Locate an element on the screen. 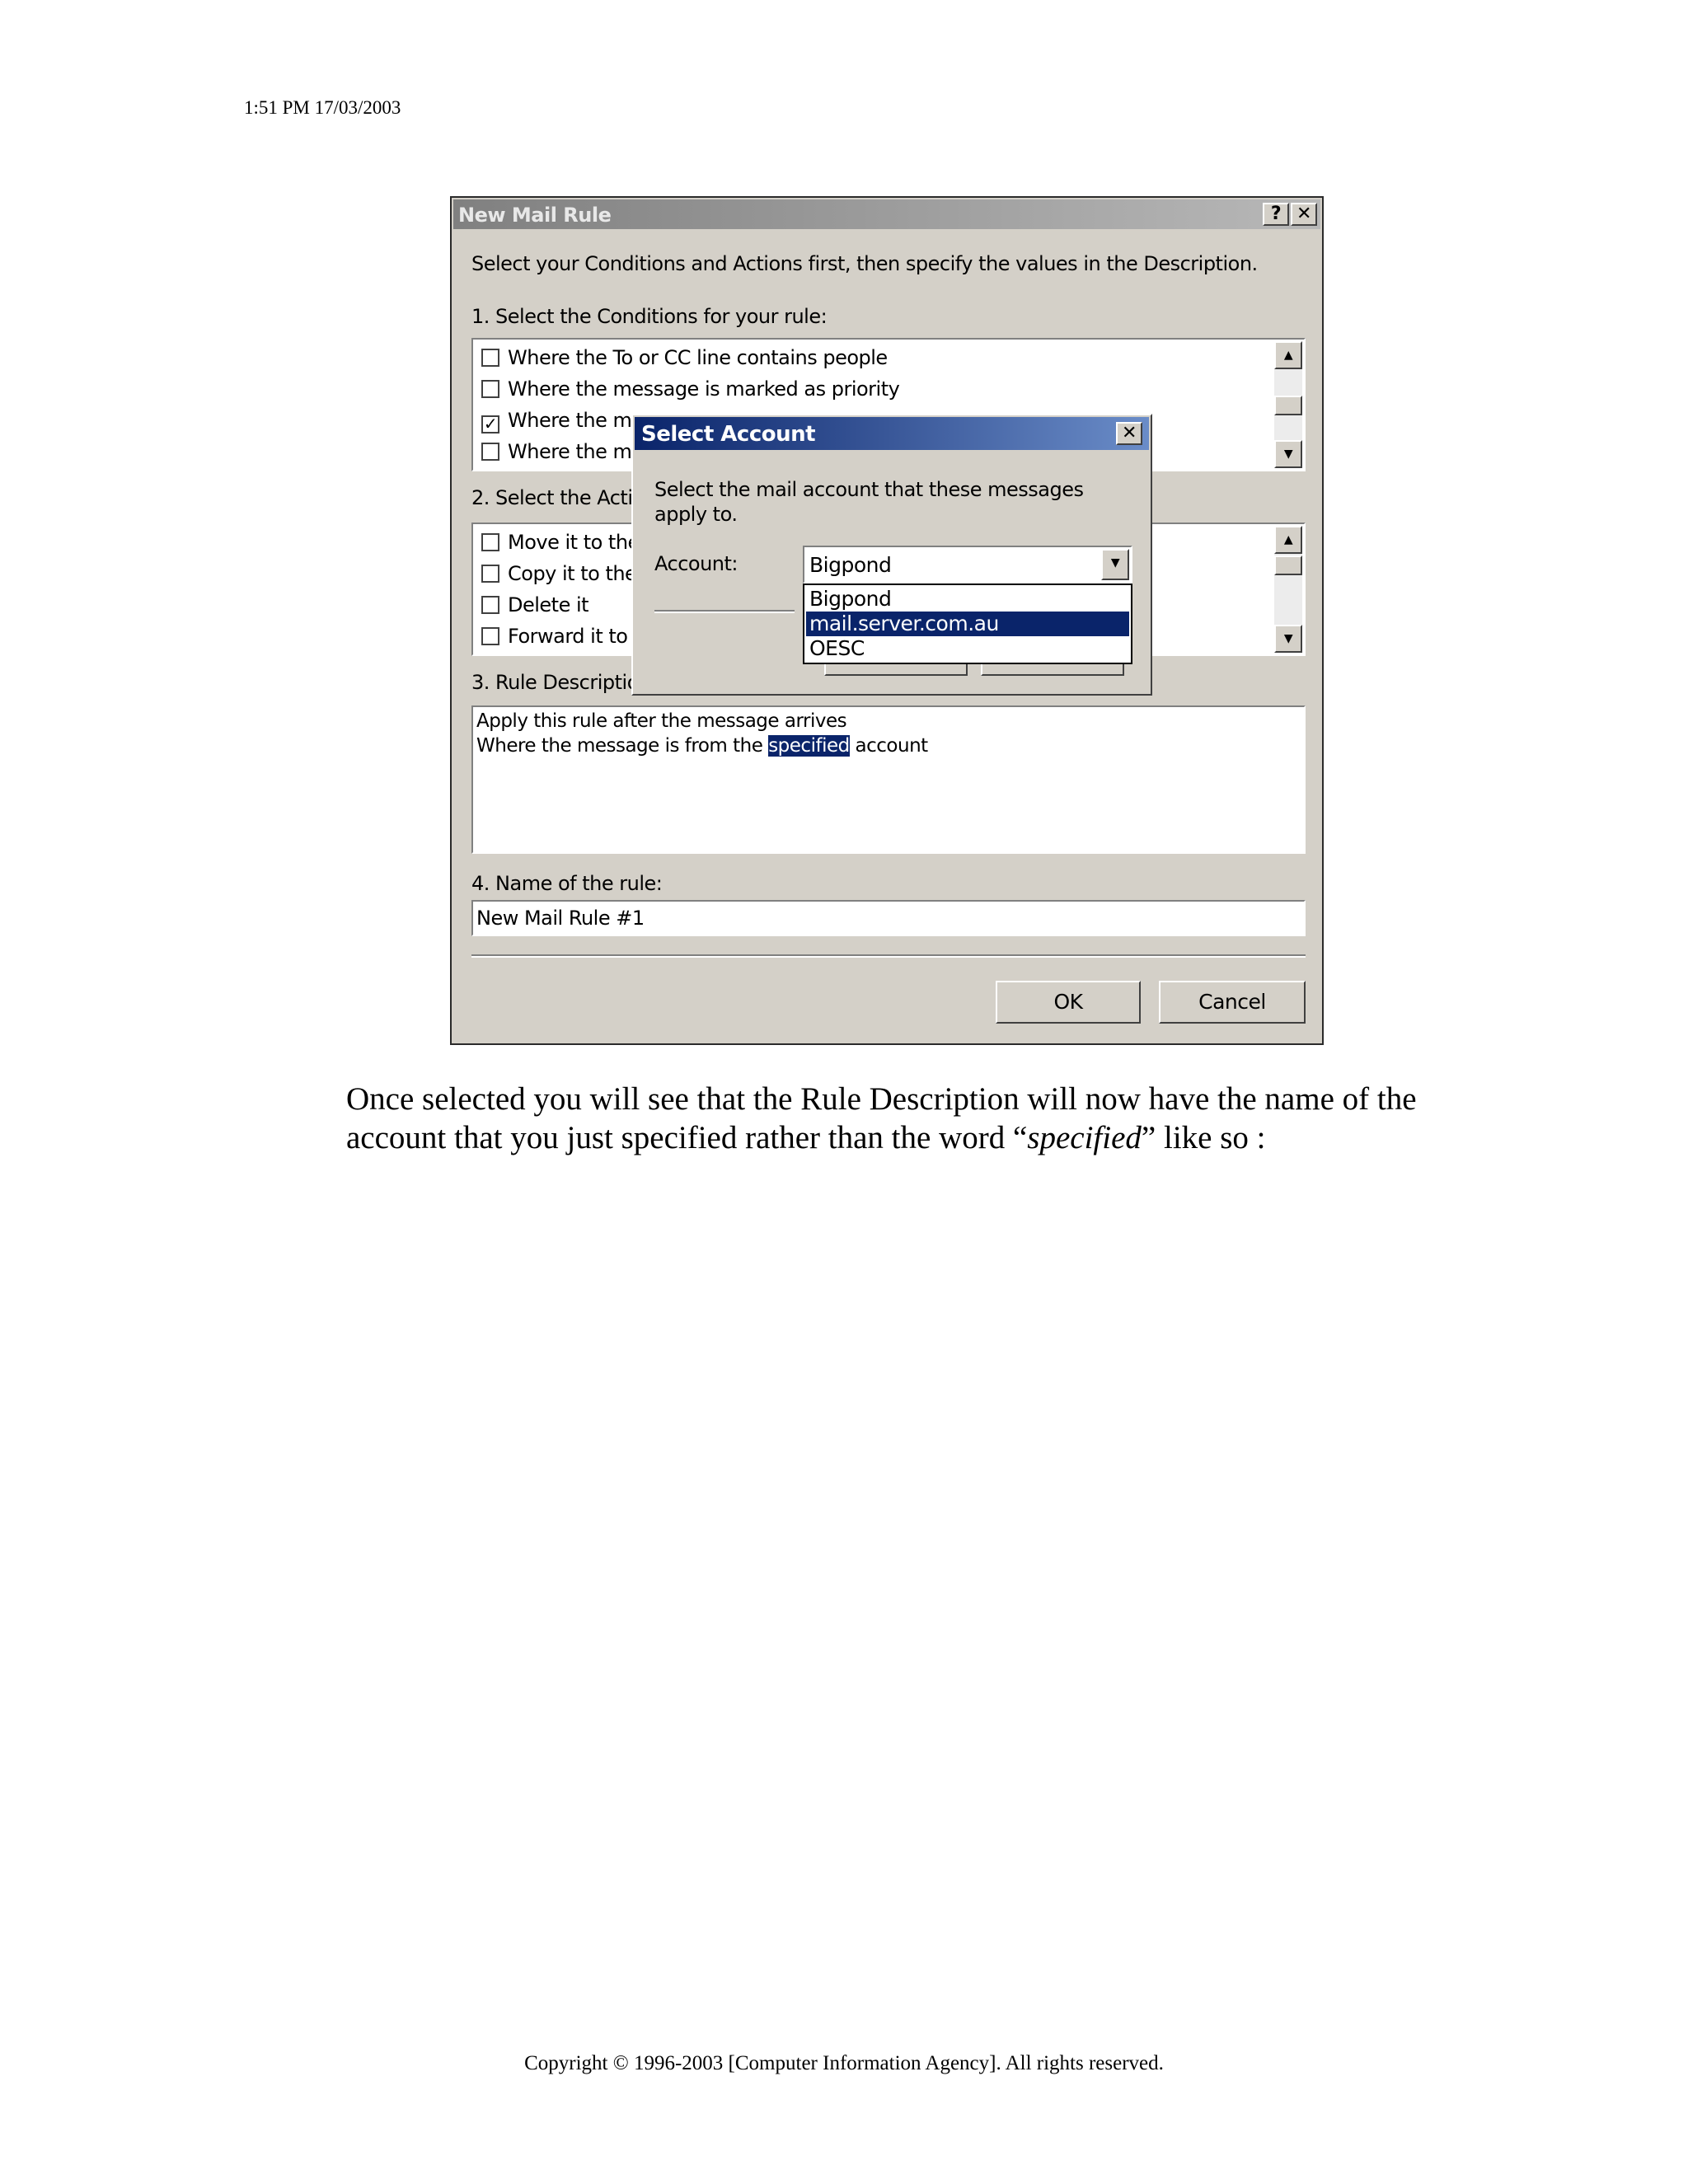 The width and height of the screenshot is (1688, 2184). description-label: 3. Rule Descriptio is located at coordinates (555, 682).